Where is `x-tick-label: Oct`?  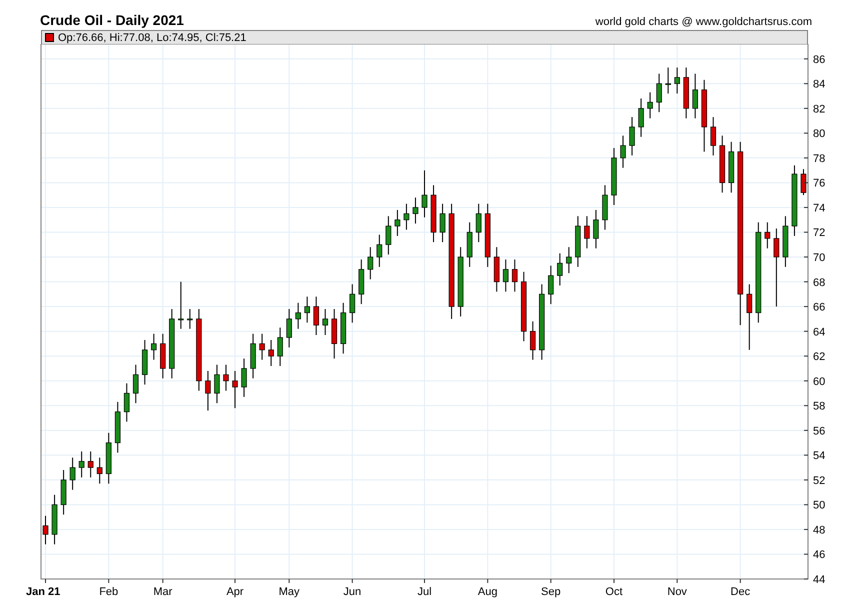 x-tick-label: Oct is located at coordinates (614, 592).